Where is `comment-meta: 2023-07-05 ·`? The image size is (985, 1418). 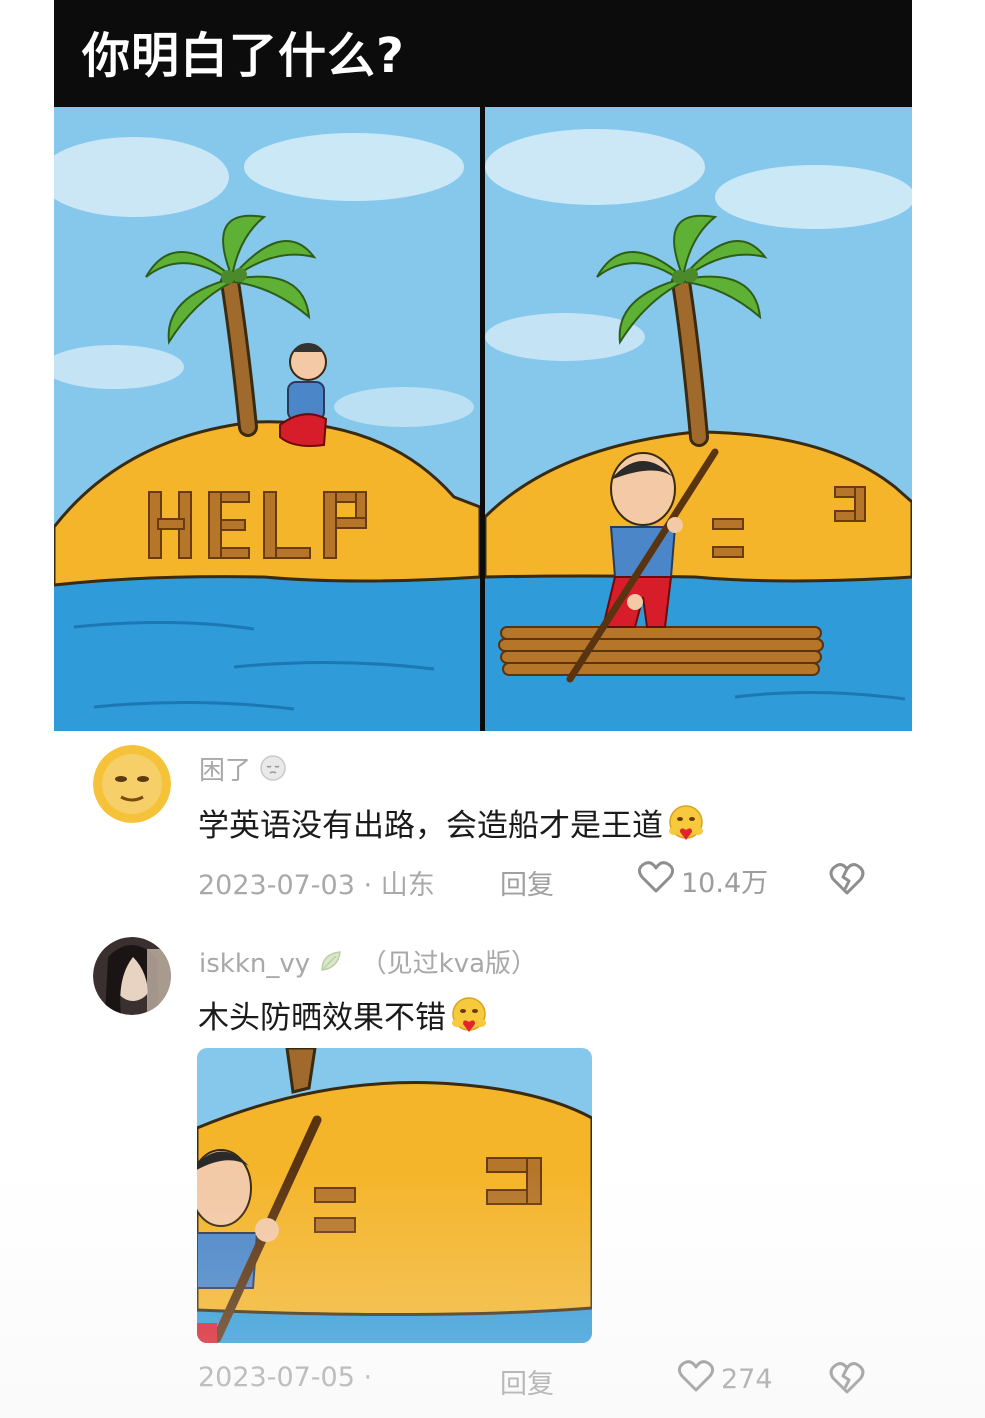 comment-meta: 2023-07-05 · is located at coordinates (285, 1377).